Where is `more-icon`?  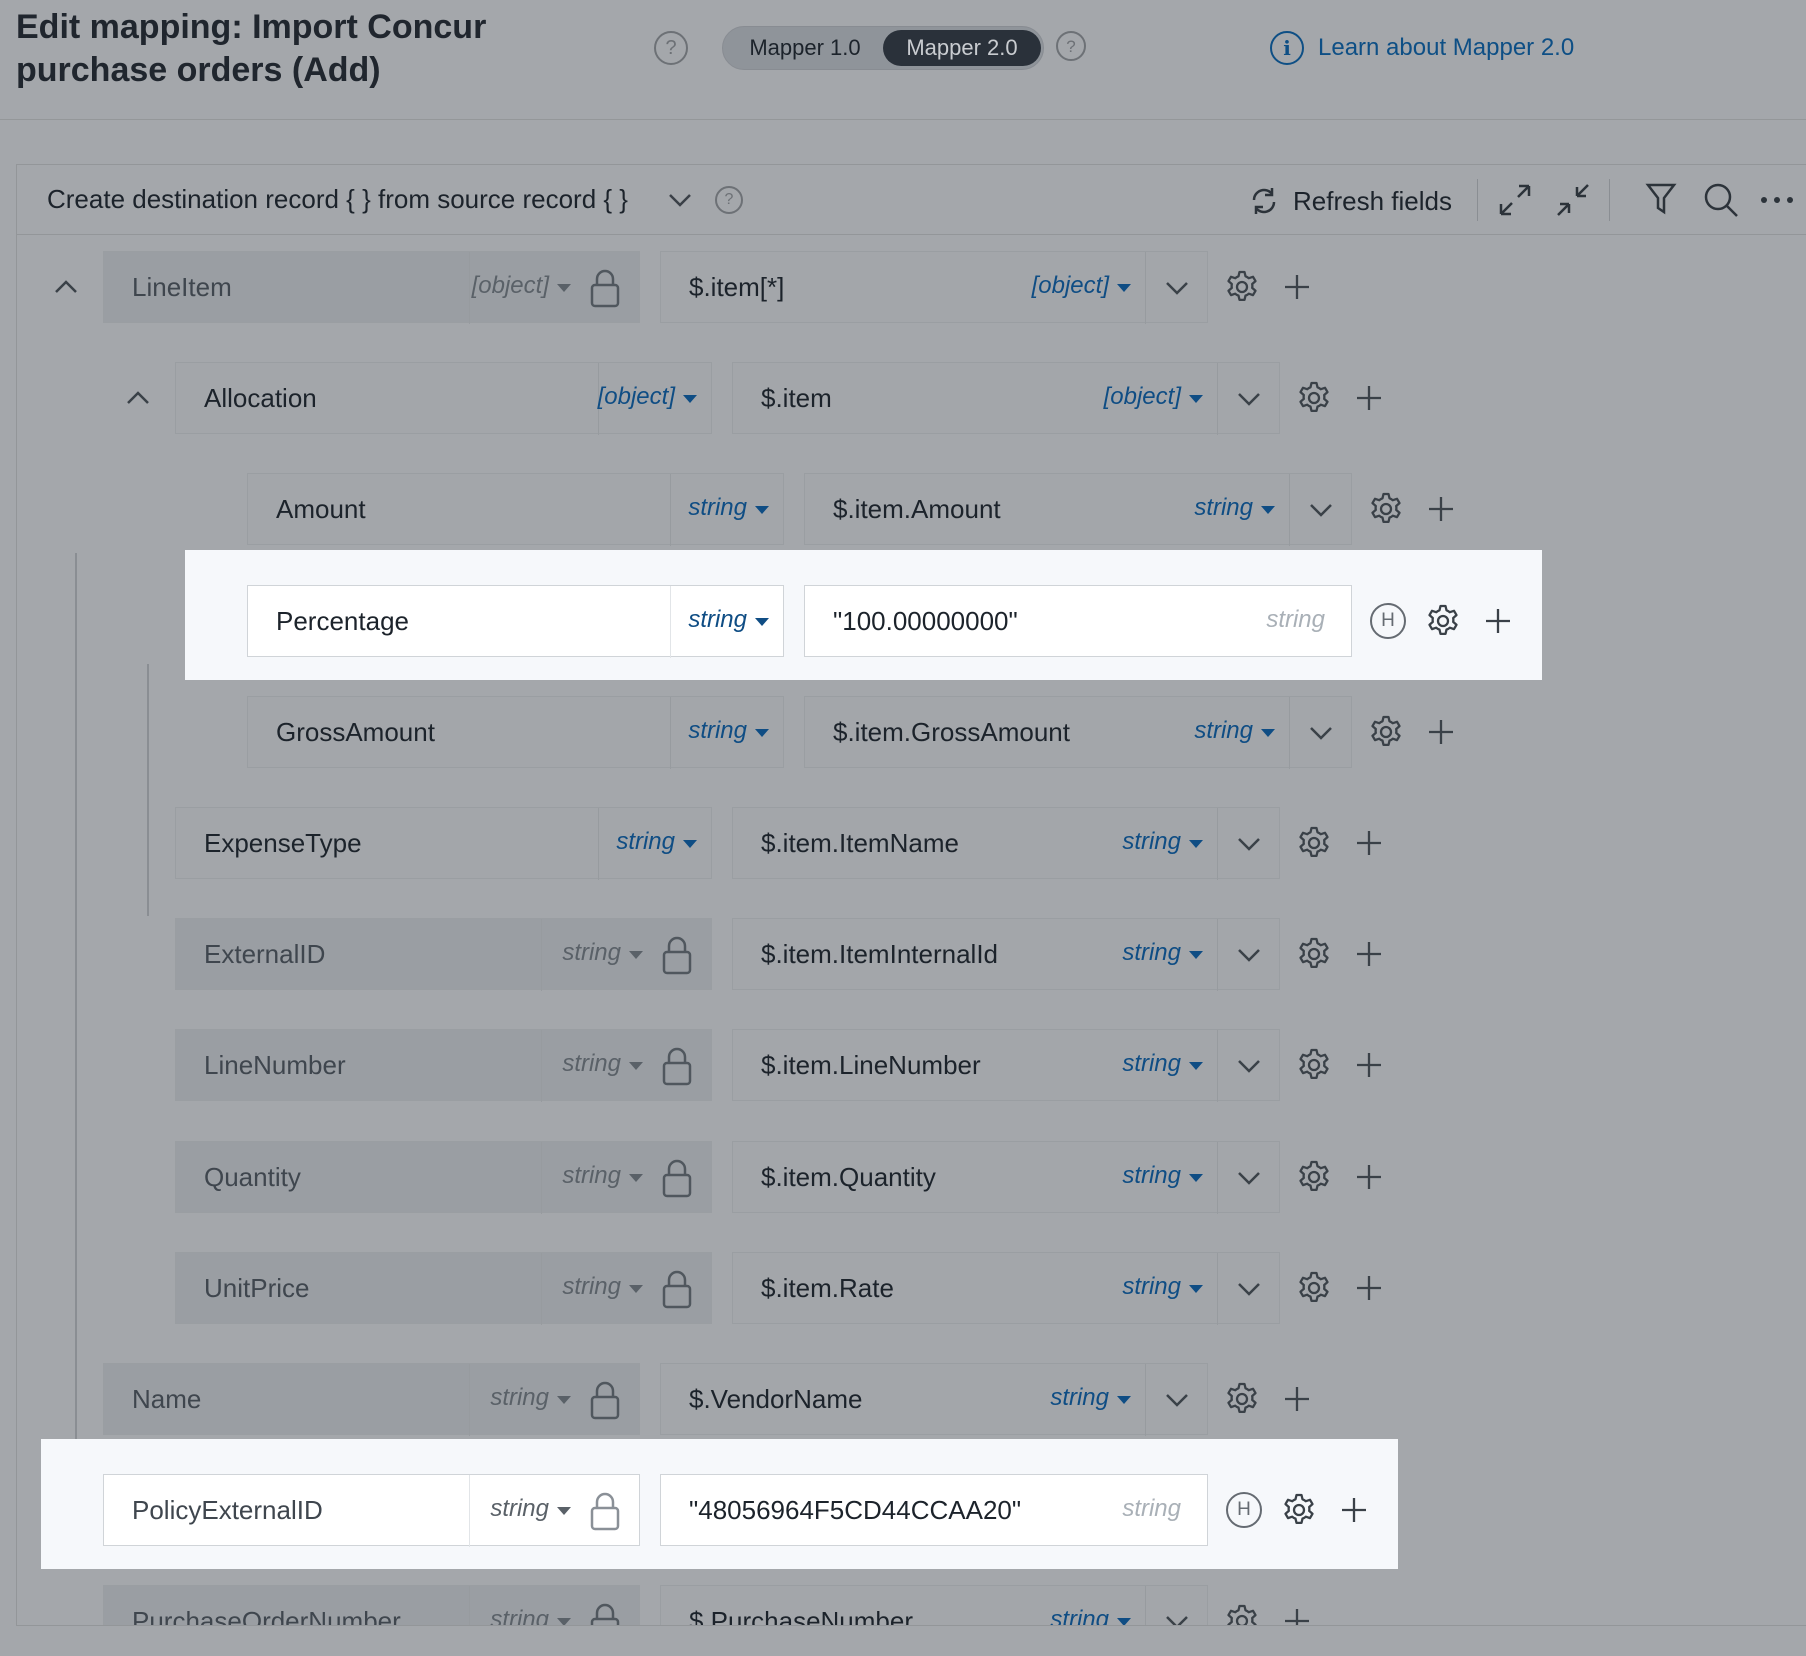
more-icon is located at coordinates (1777, 200).